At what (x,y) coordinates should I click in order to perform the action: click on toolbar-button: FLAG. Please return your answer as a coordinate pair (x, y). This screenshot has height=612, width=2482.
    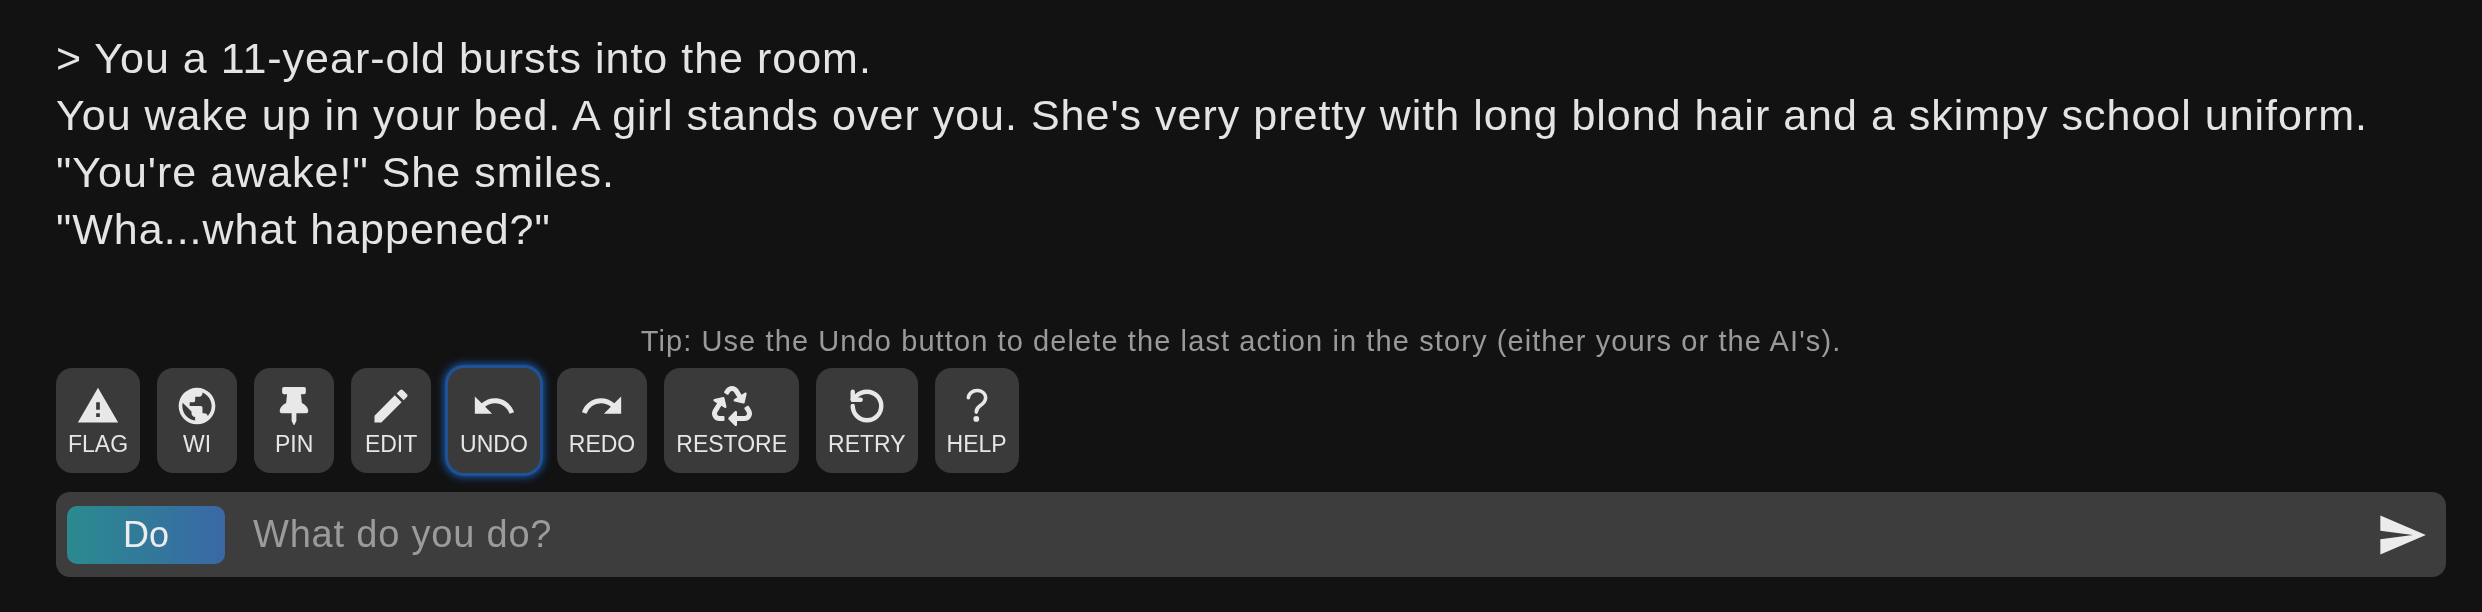
    Looking at the image, I should click on (98, 420).